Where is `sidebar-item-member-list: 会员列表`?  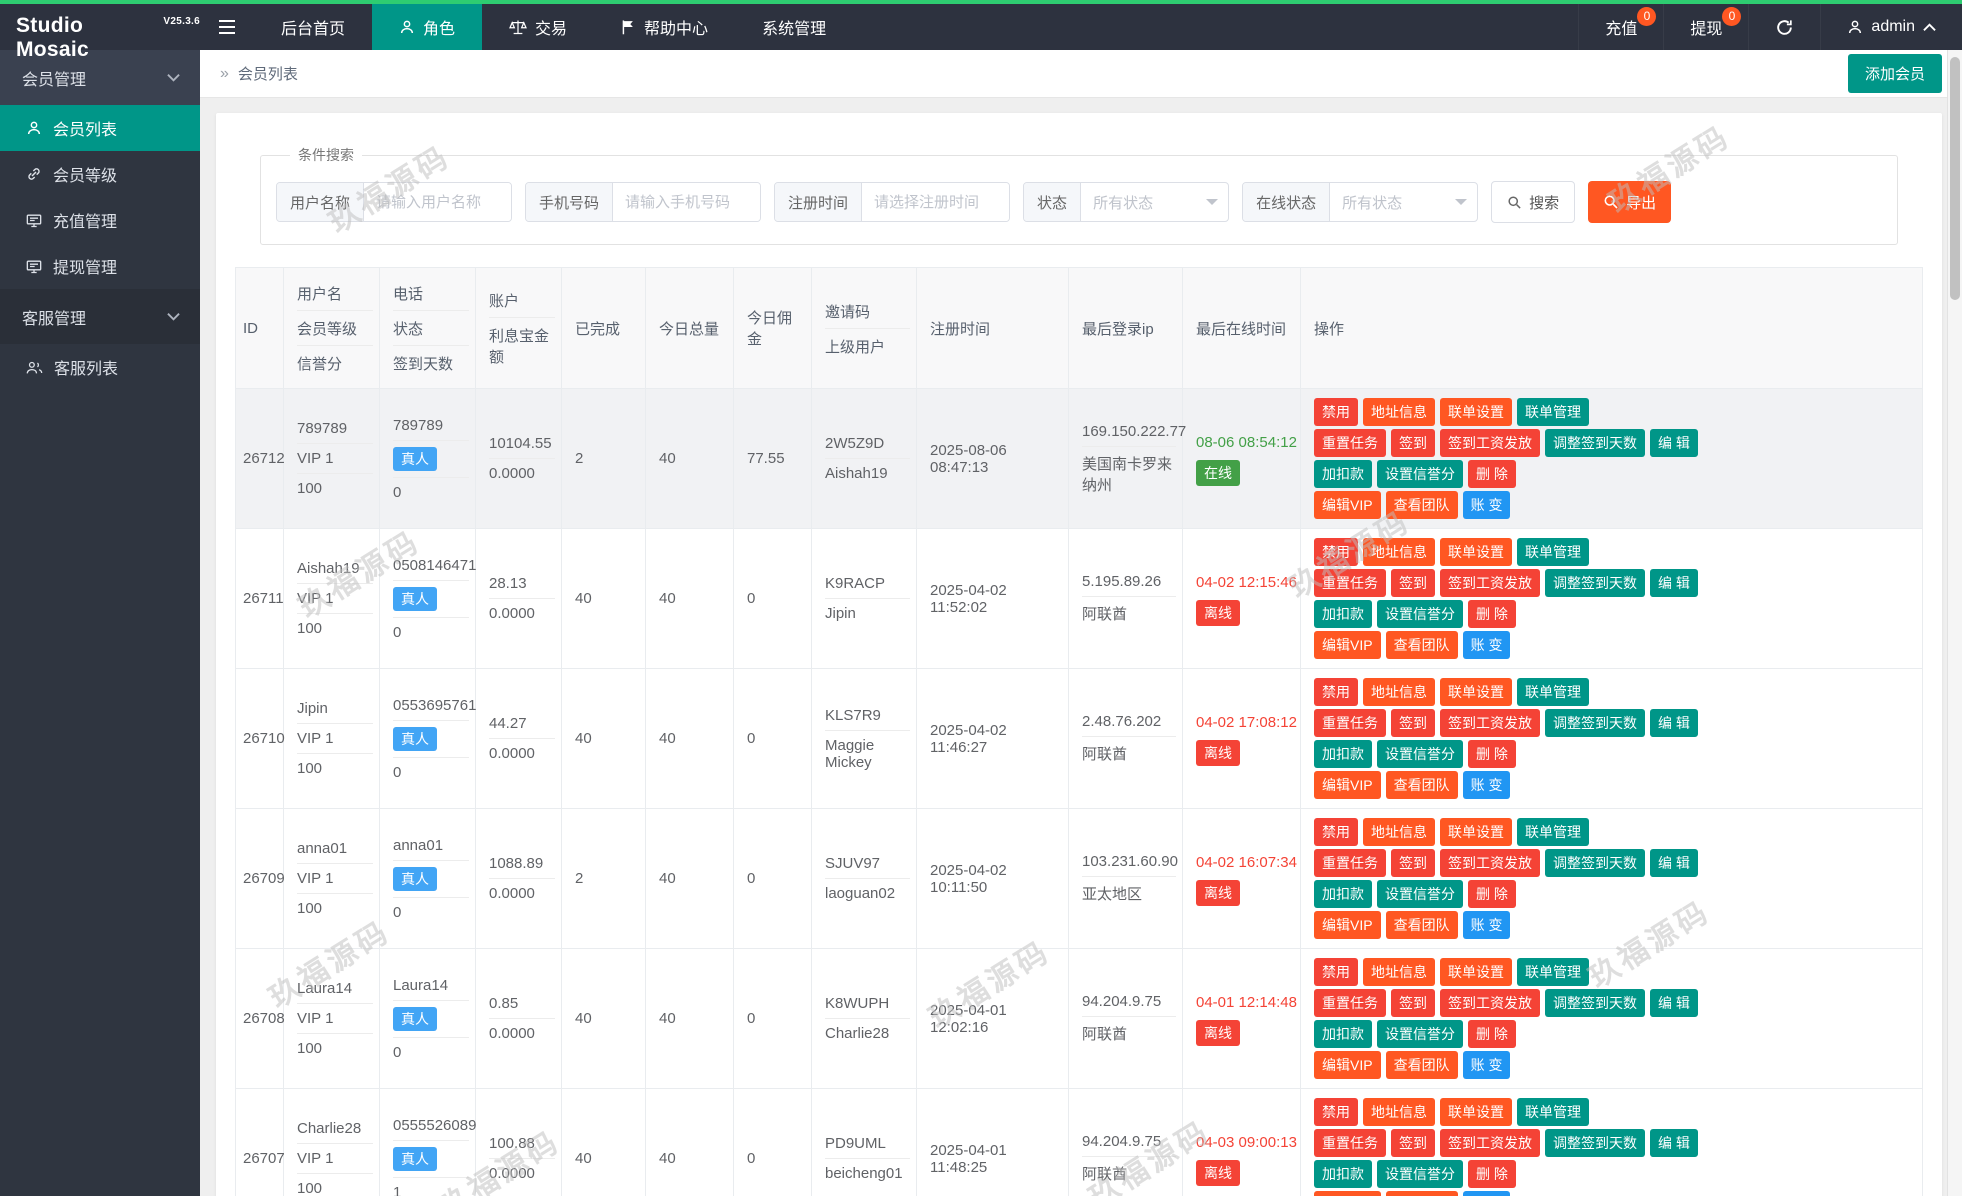 sidebar-item-member-list: 会员列表 is located at coordinates (100, 128).